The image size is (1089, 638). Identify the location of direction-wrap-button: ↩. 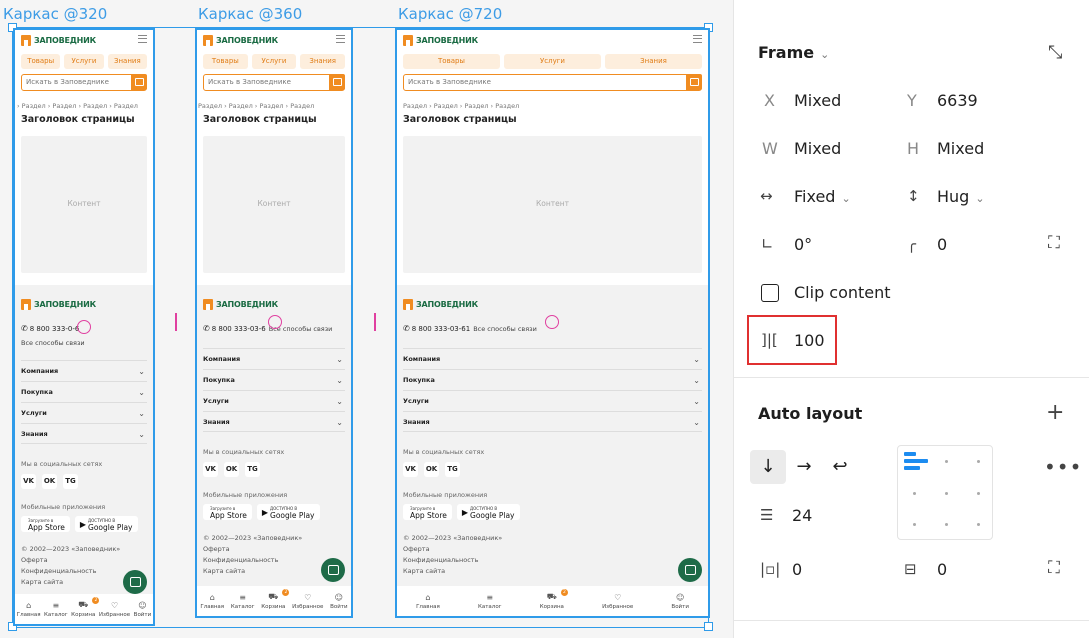
(840, 467).